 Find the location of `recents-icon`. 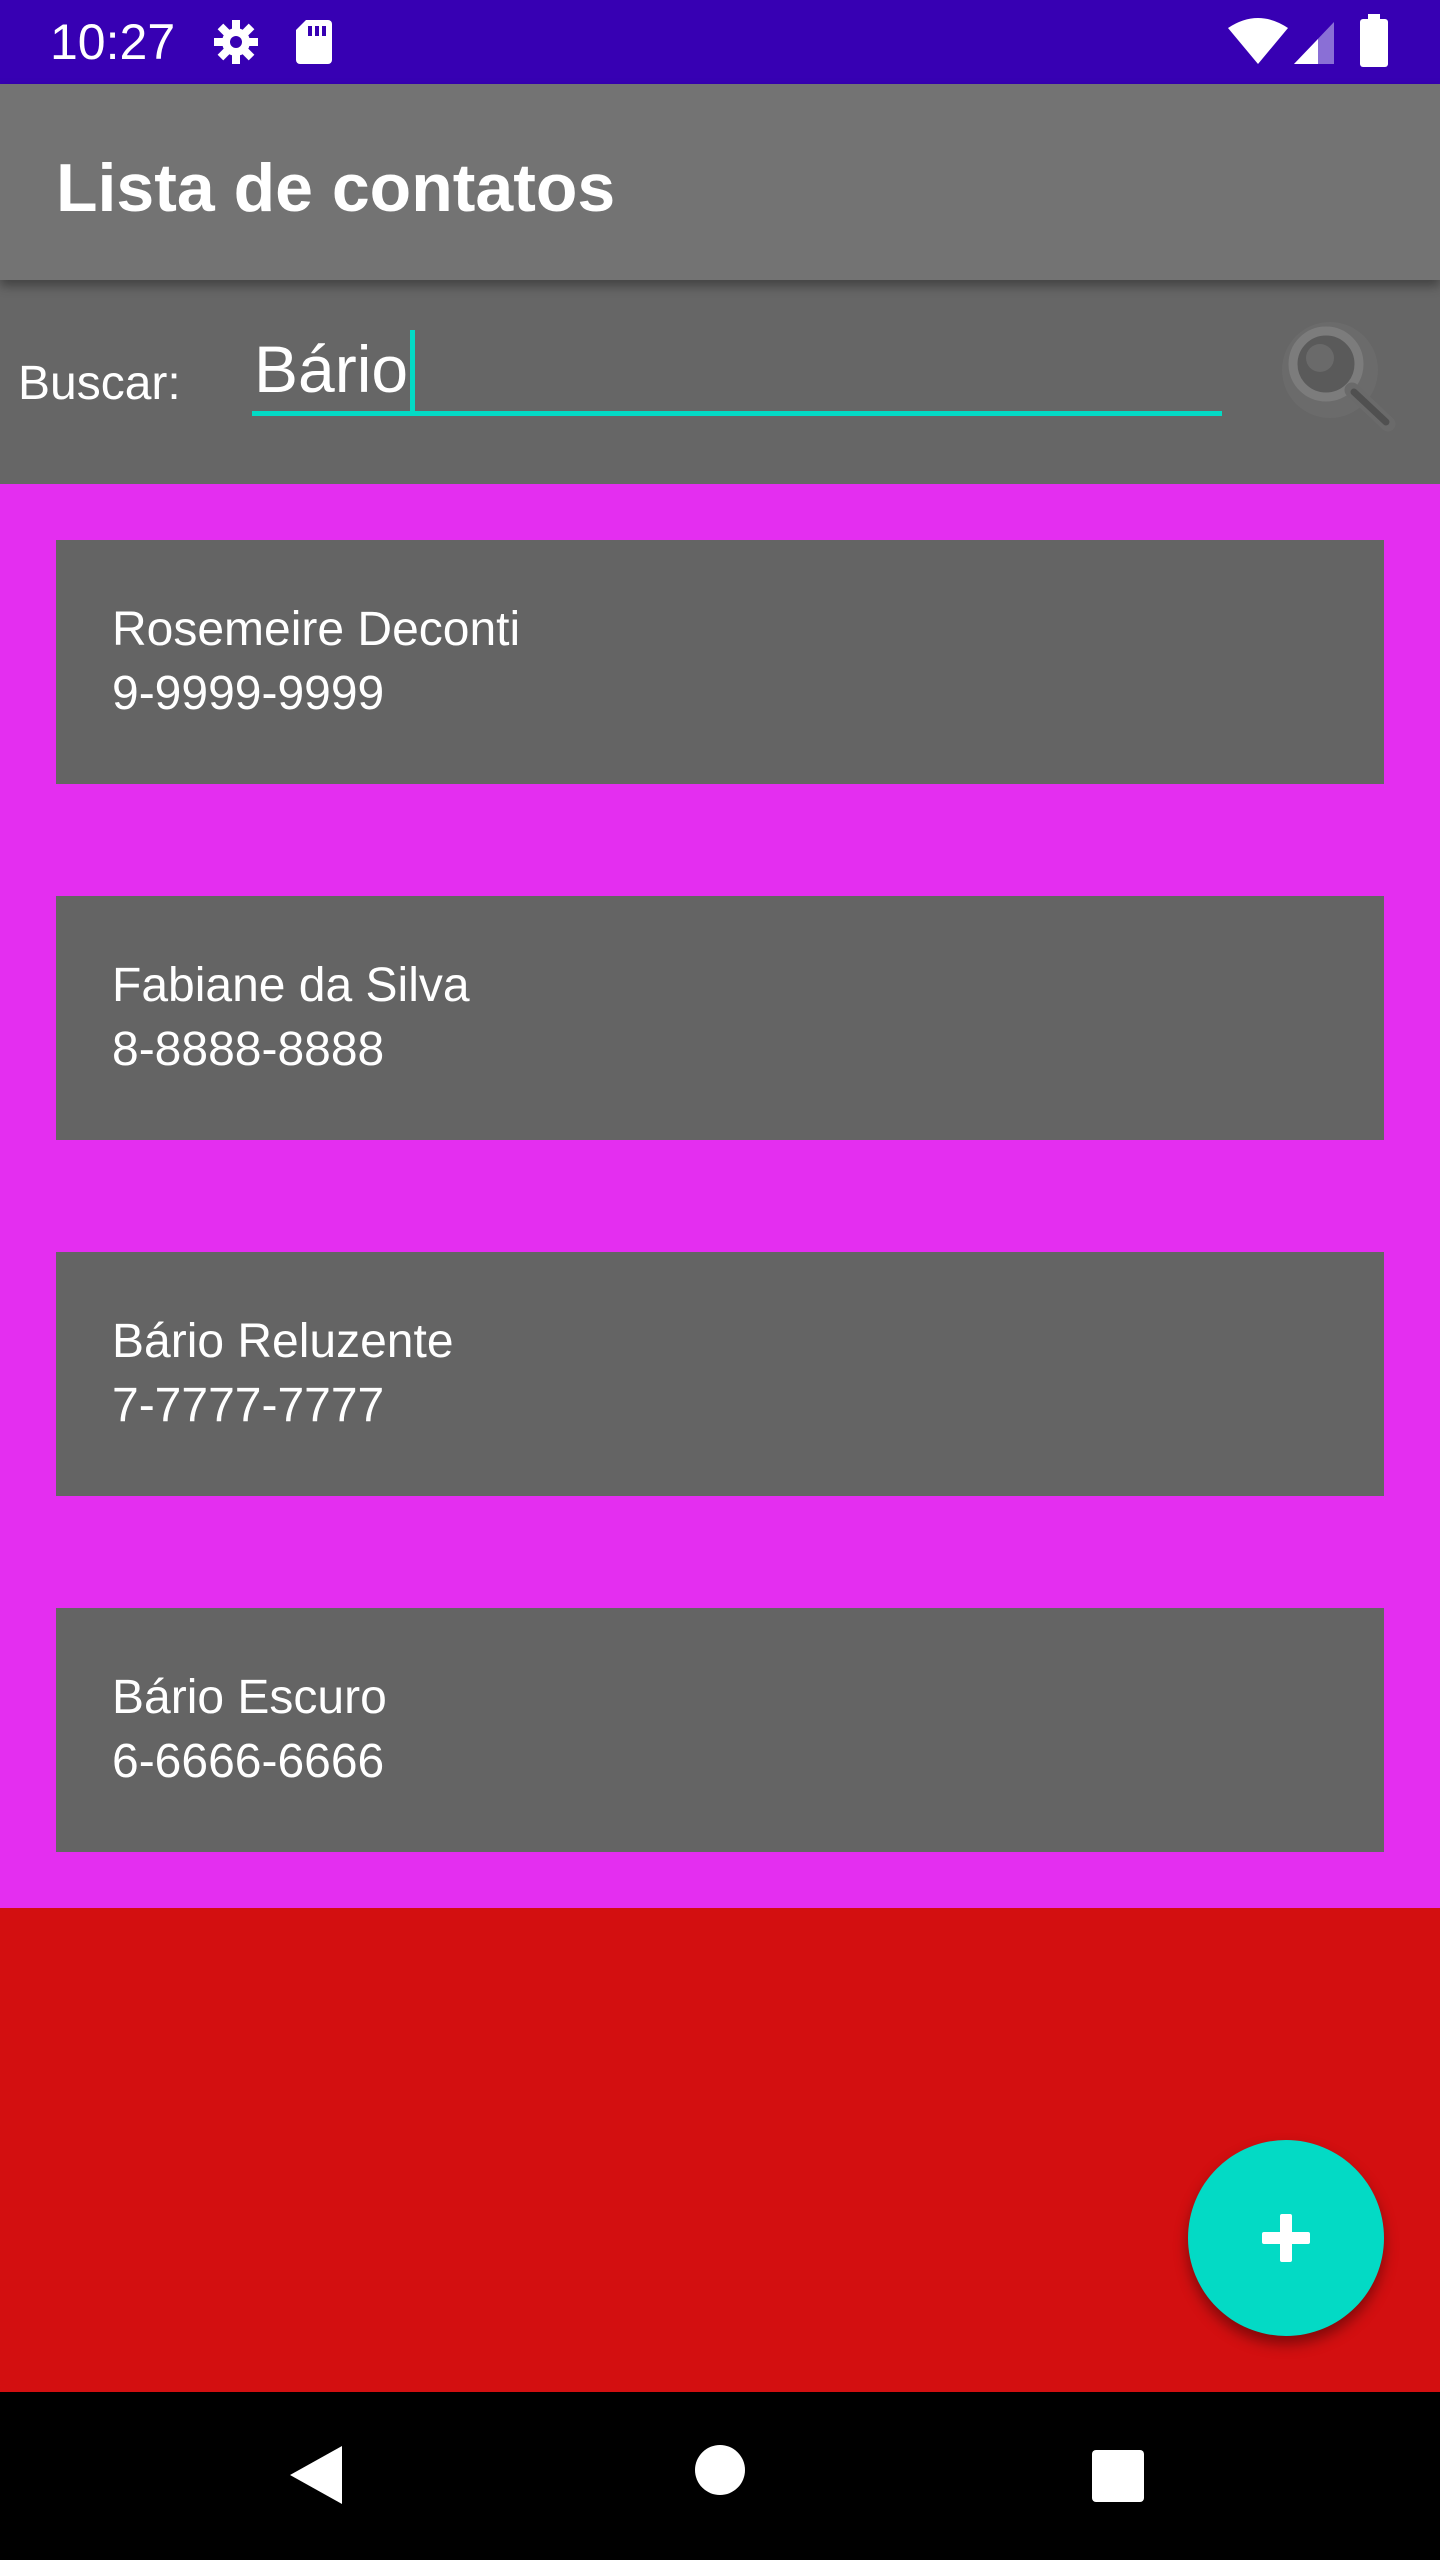

recents-icon is located at coordinates (1118, 2476).